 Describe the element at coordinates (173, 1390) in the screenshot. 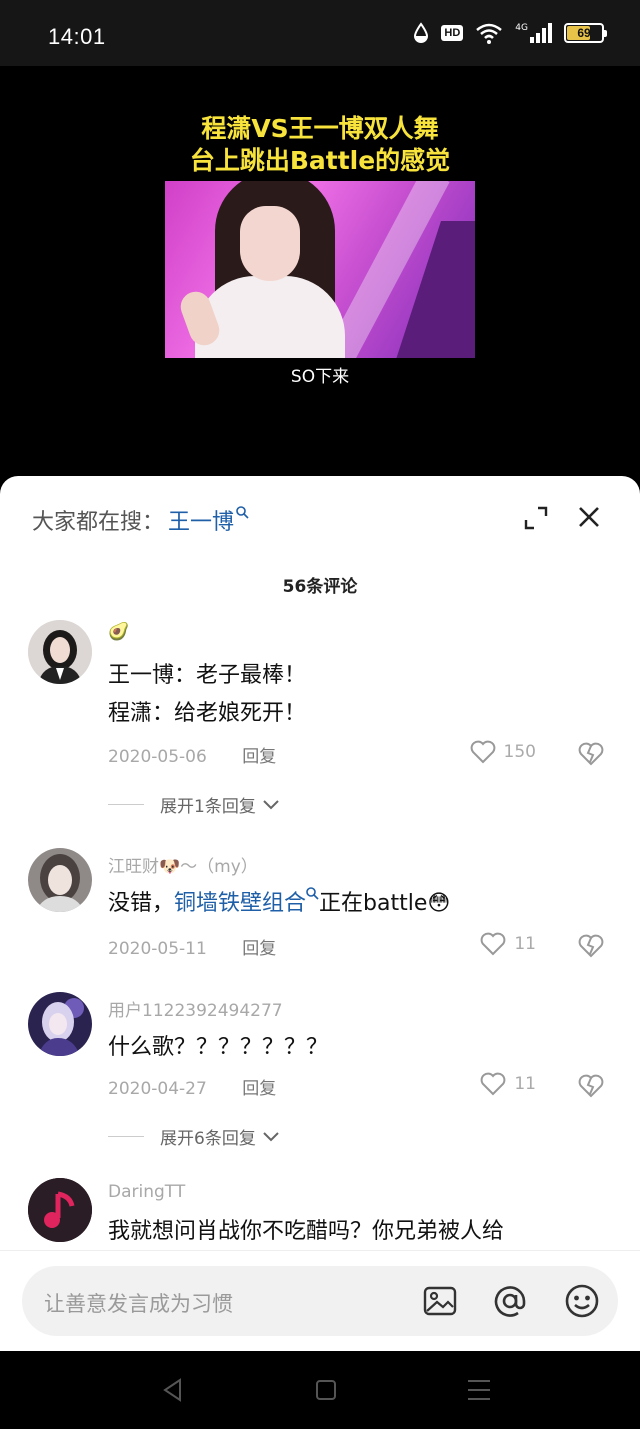

I see `back-icon` at that location.